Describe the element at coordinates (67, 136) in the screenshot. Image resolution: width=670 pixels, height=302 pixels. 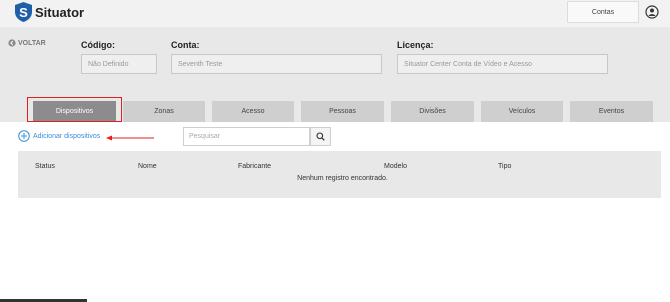
I see `add-device-label: Adicionar dispositivos` at that location.